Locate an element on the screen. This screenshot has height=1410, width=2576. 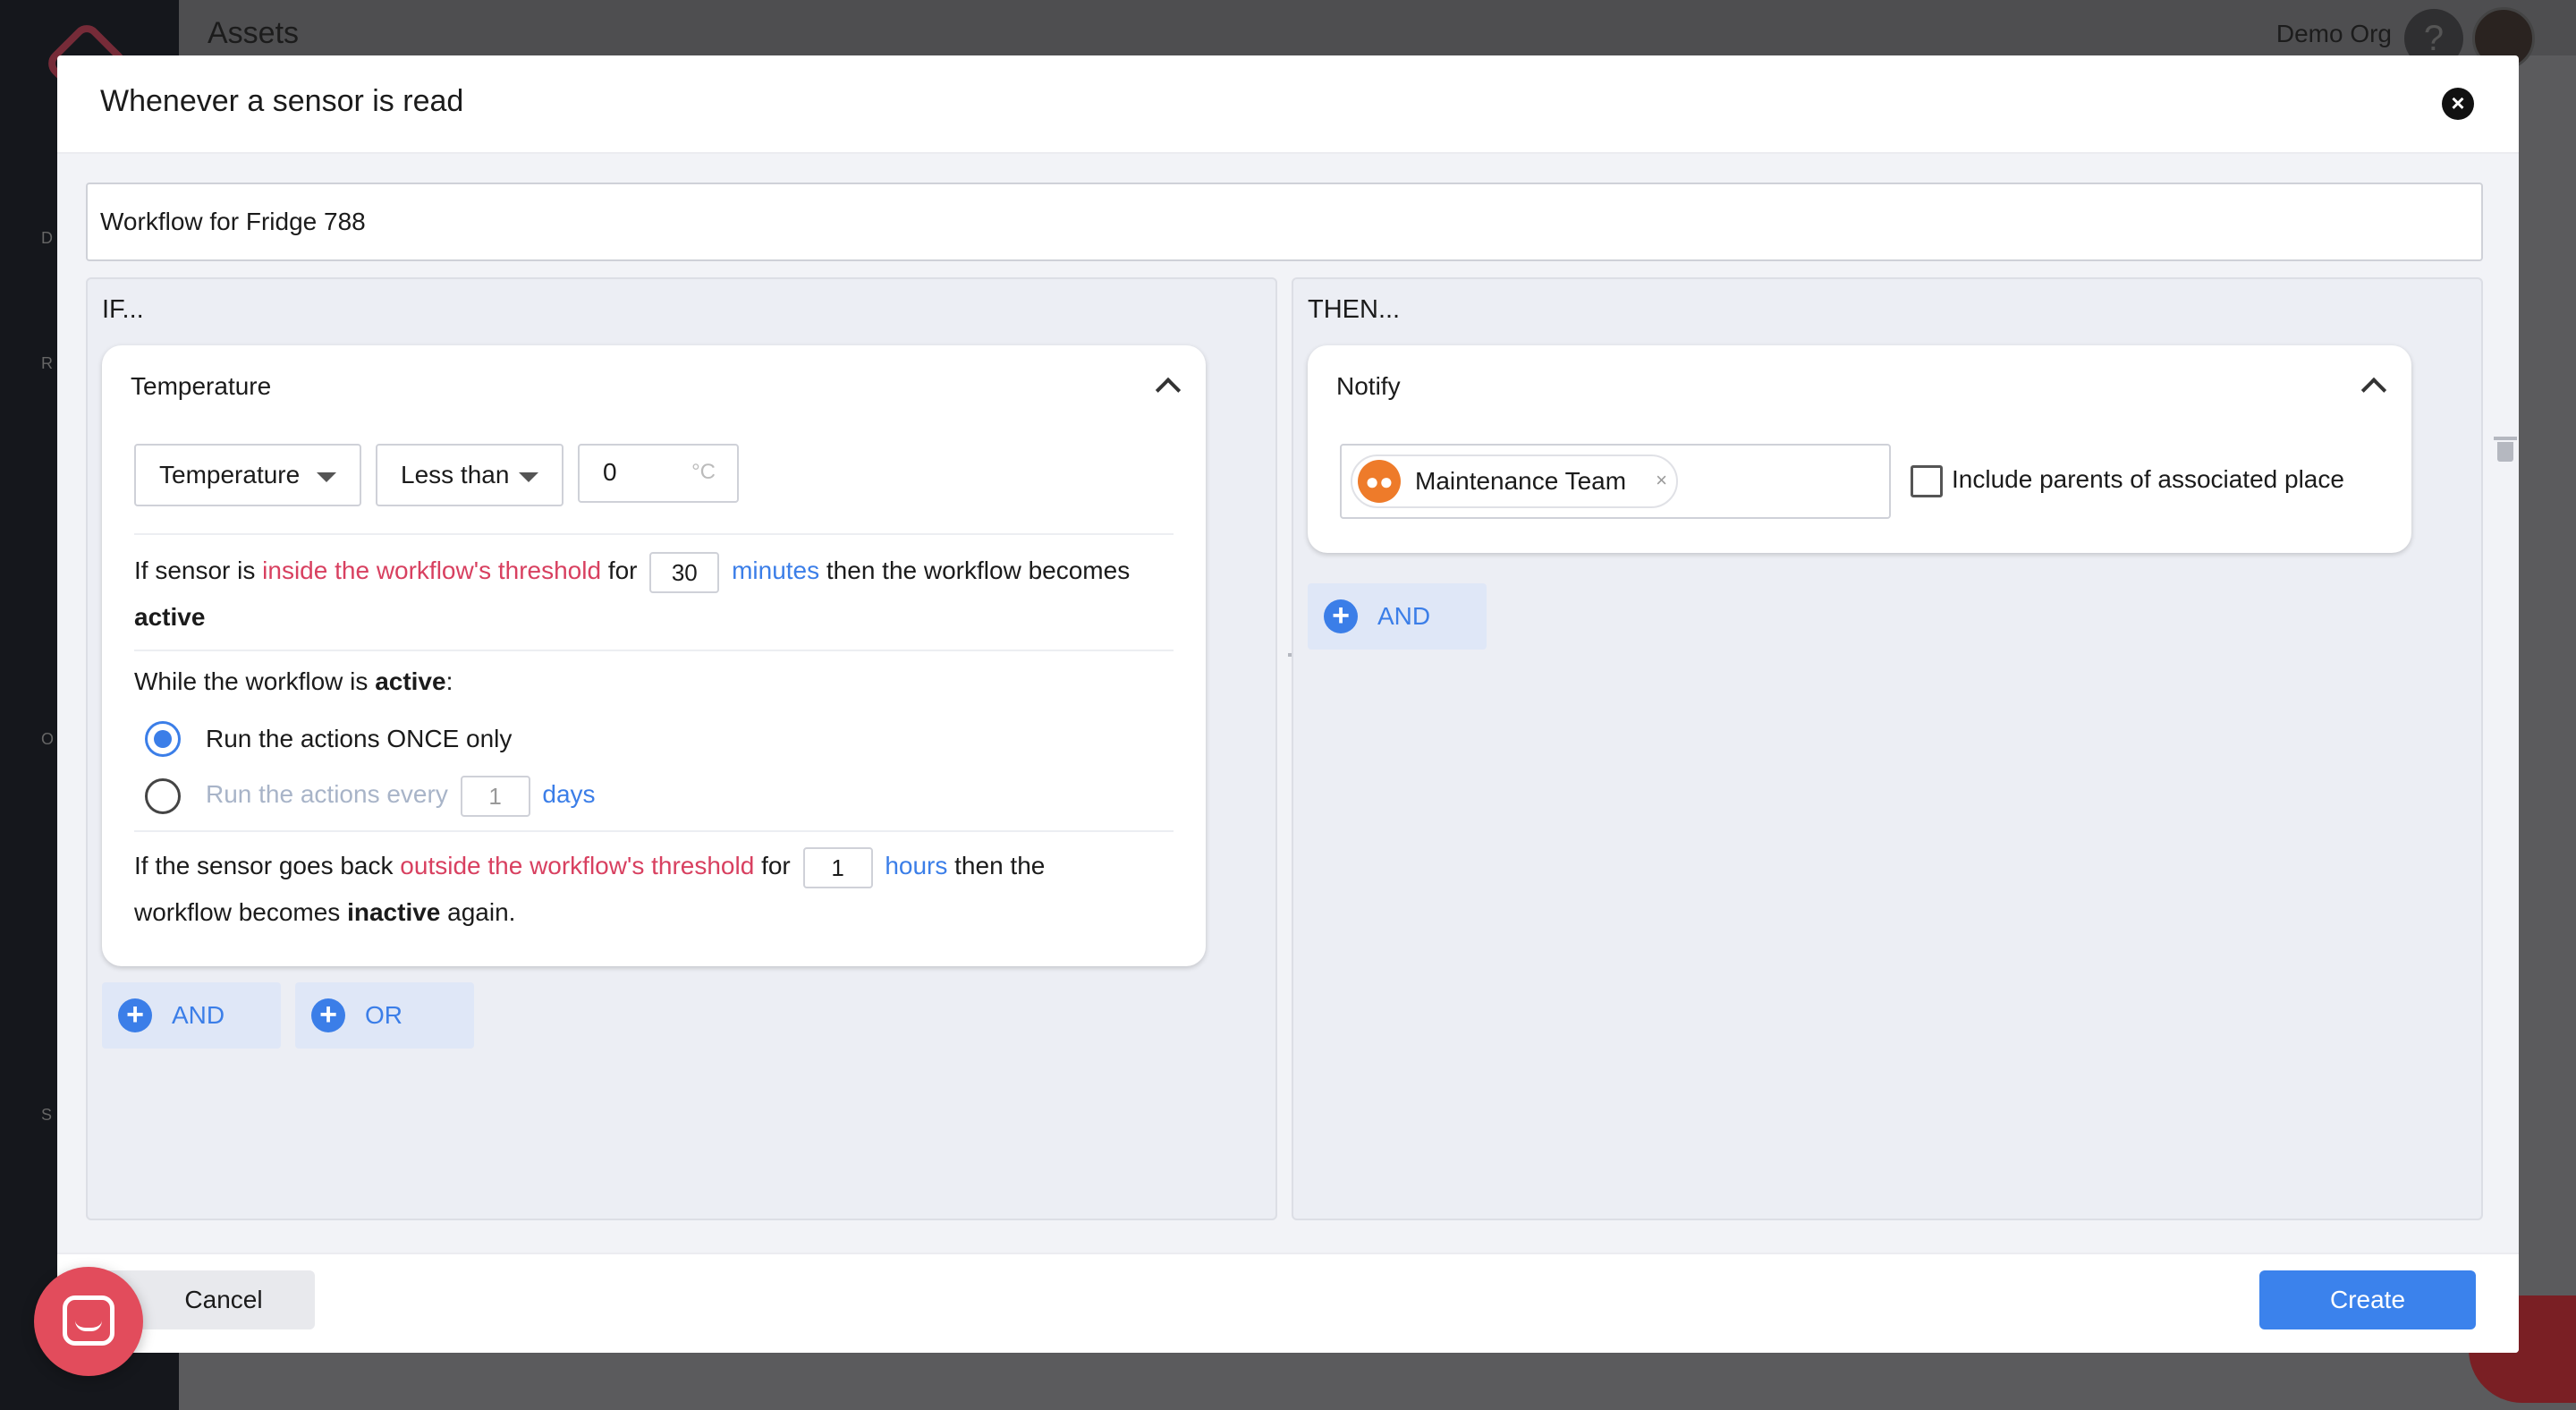
run-every-radio is located at coordinates (163, 796).